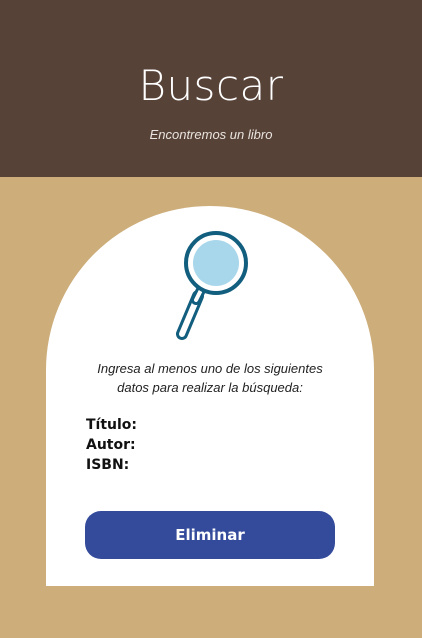 This screenshot has width=422, height=638. Describe the element at coordinates (210, 387) in the screenshot. I see `instructions-line-2: datos para realizar la búsqueda:` at that location.